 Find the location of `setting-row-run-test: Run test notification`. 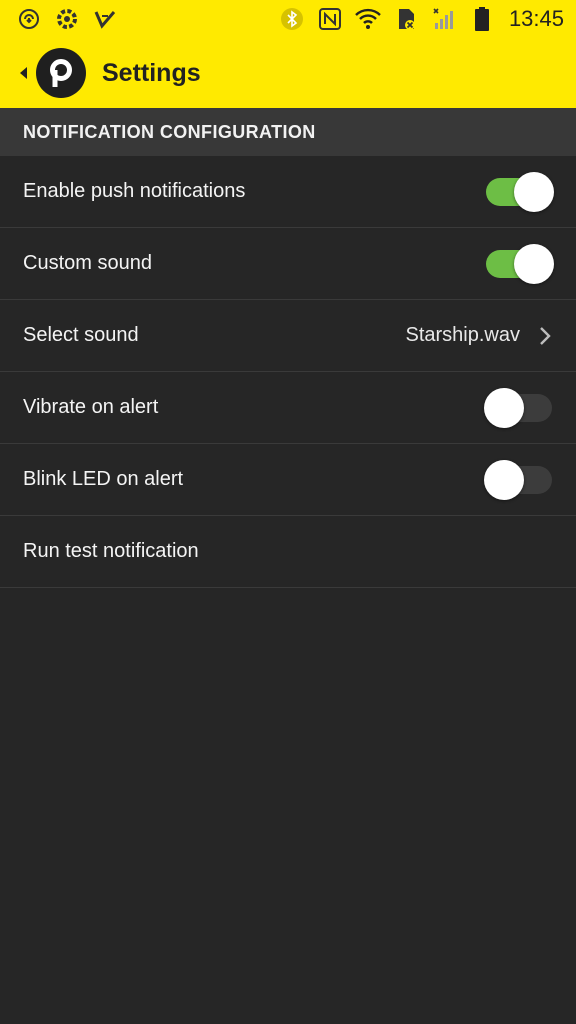

setting-row-run-test: Run test notification is located at coordinates (288, 552).